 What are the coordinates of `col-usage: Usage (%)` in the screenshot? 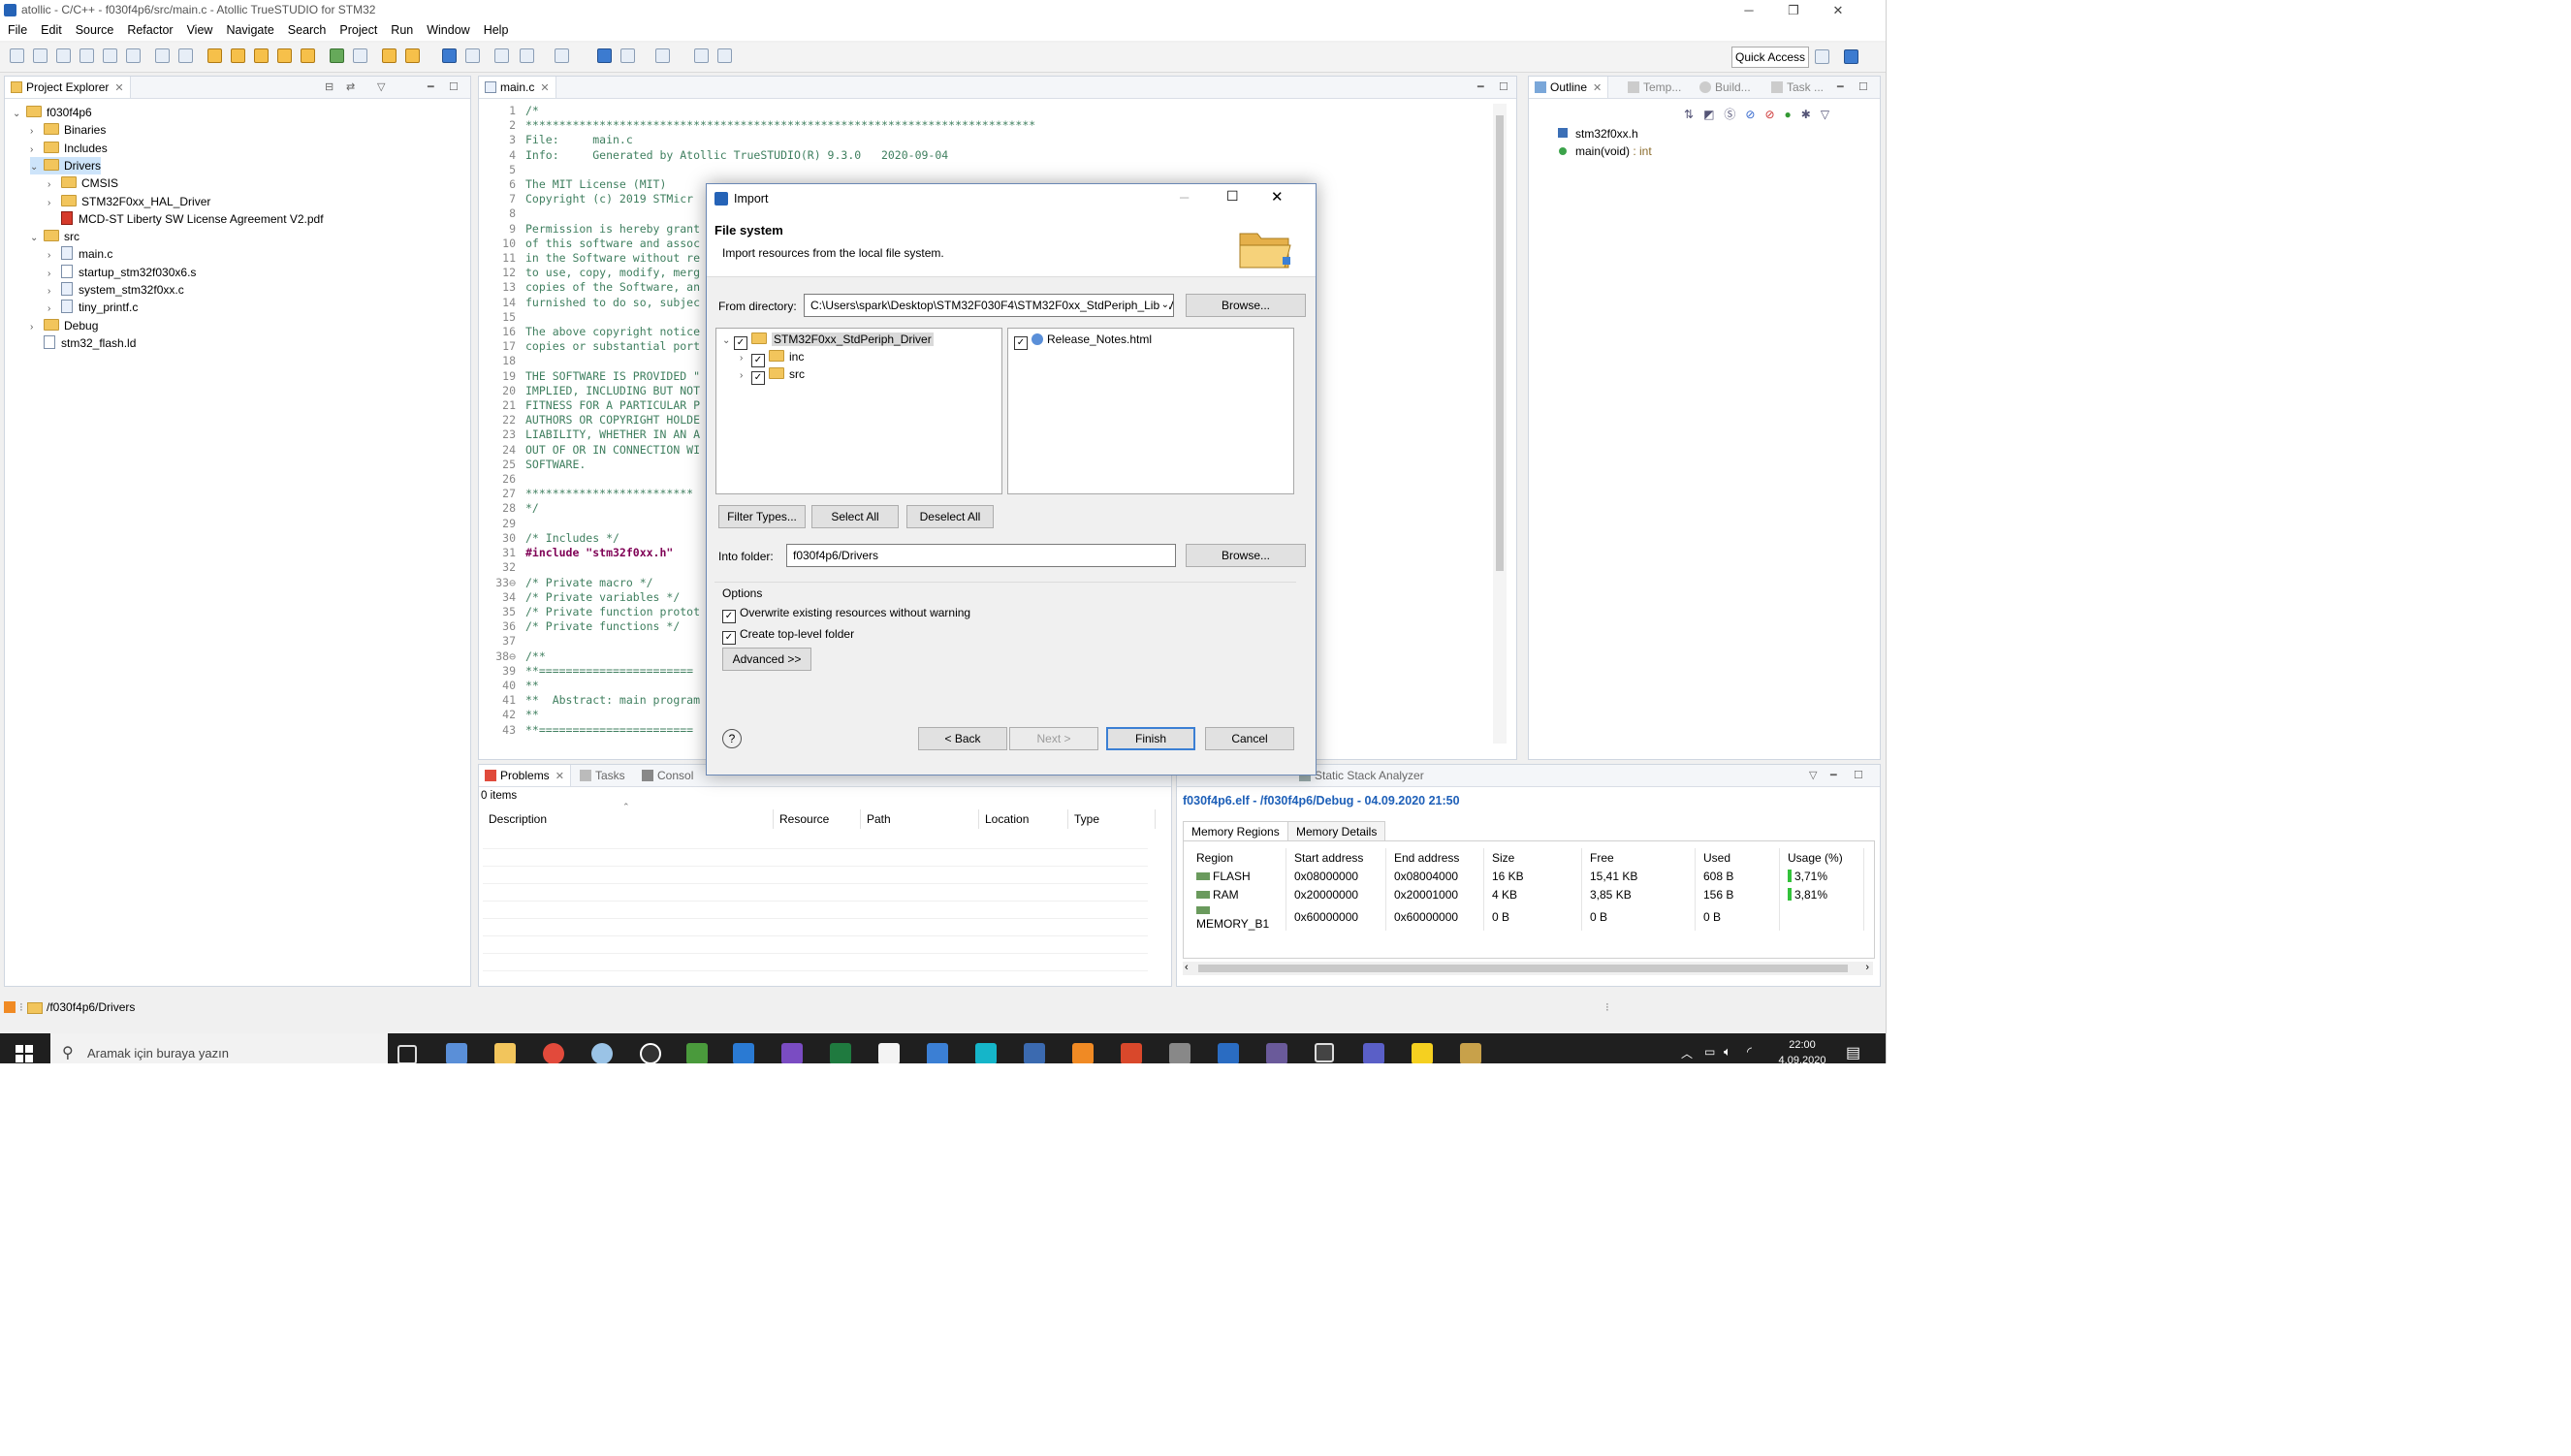 It's located at (1821, 858).